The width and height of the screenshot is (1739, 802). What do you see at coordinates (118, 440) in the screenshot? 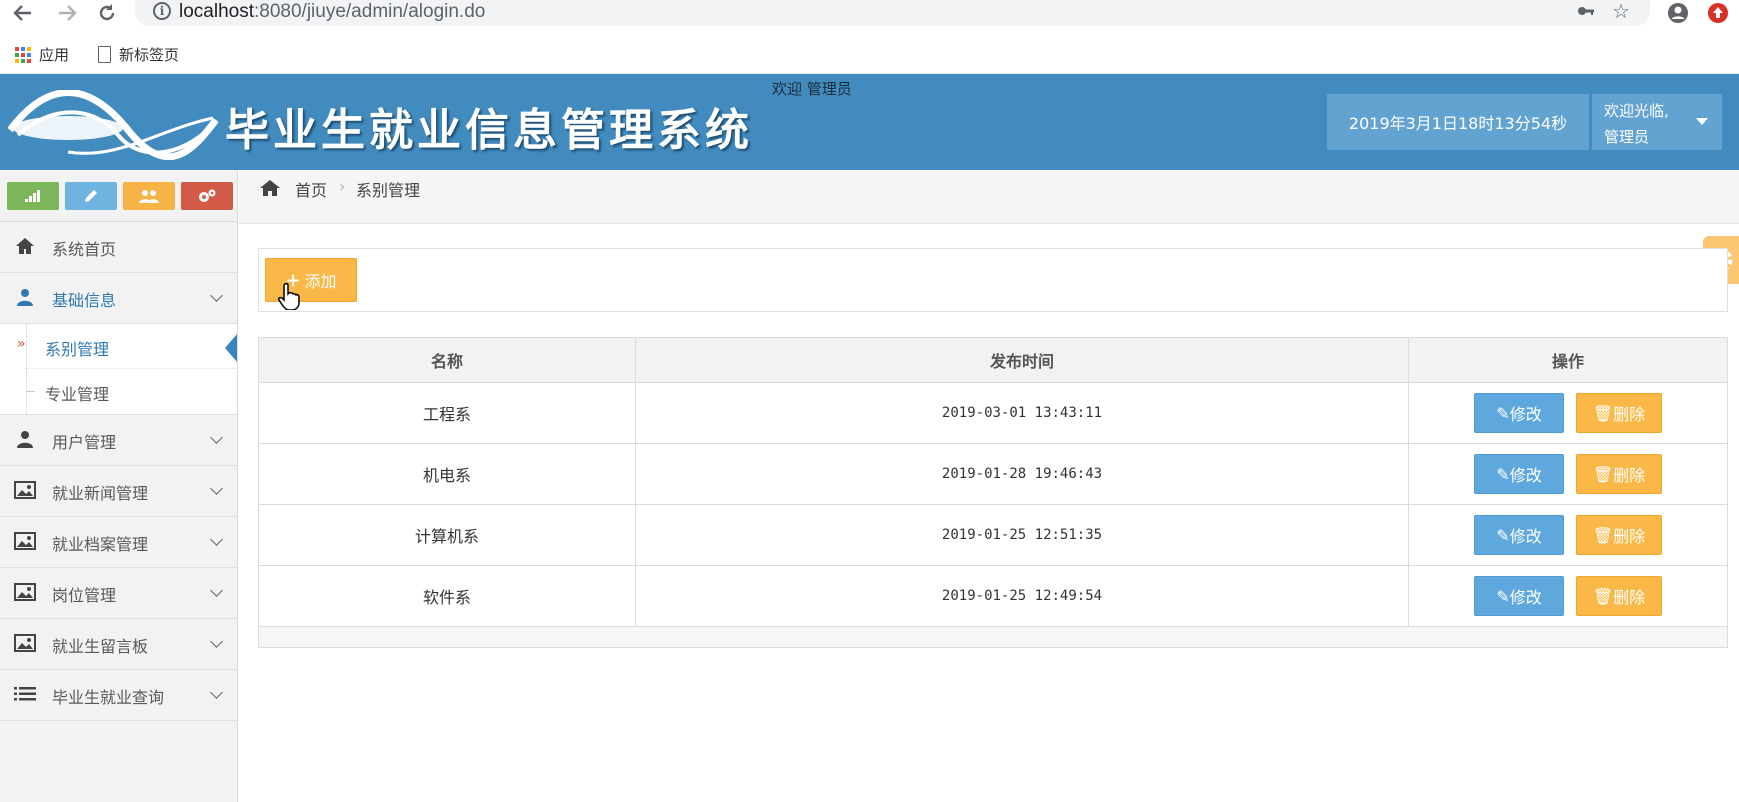
I see `sidebar-item-users: 用户管理` at bounding box center [118, 440].